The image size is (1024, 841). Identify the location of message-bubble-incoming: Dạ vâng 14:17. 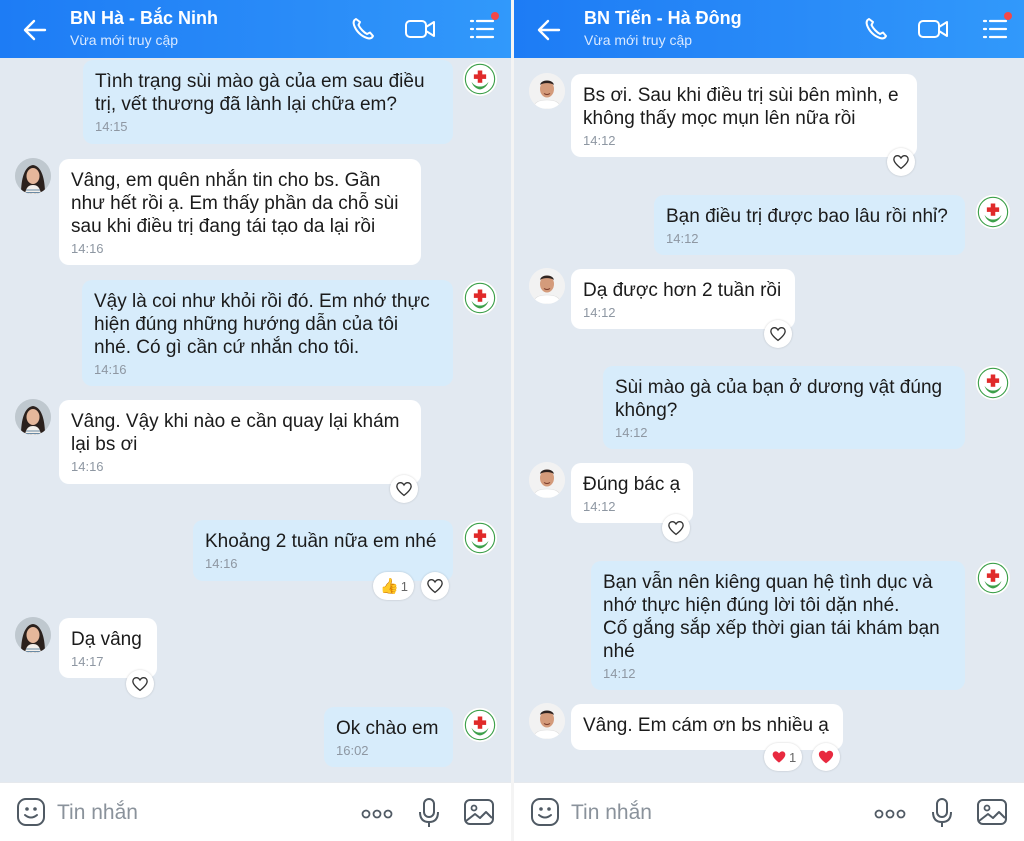
(108, 648).